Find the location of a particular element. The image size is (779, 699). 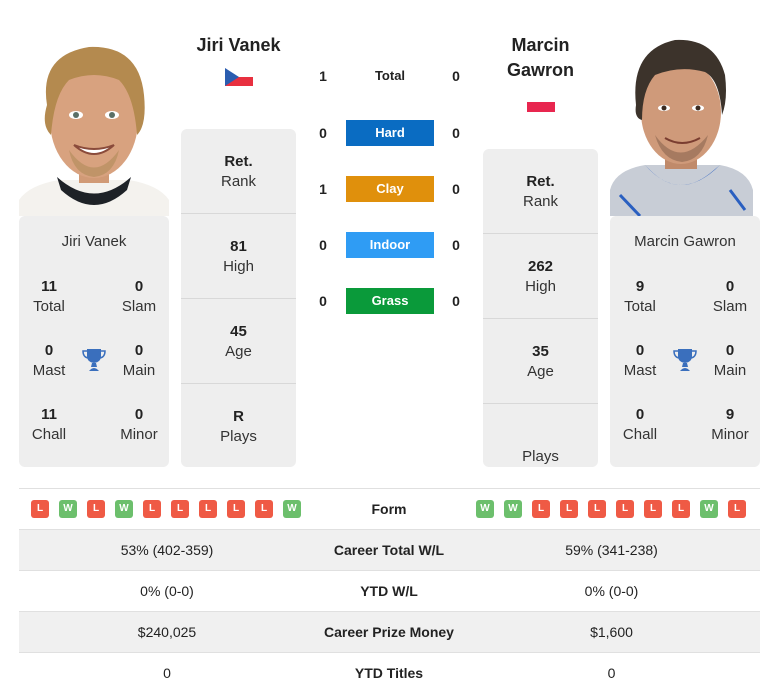

player1-high: 81 High is located at coordinates (238, 257).